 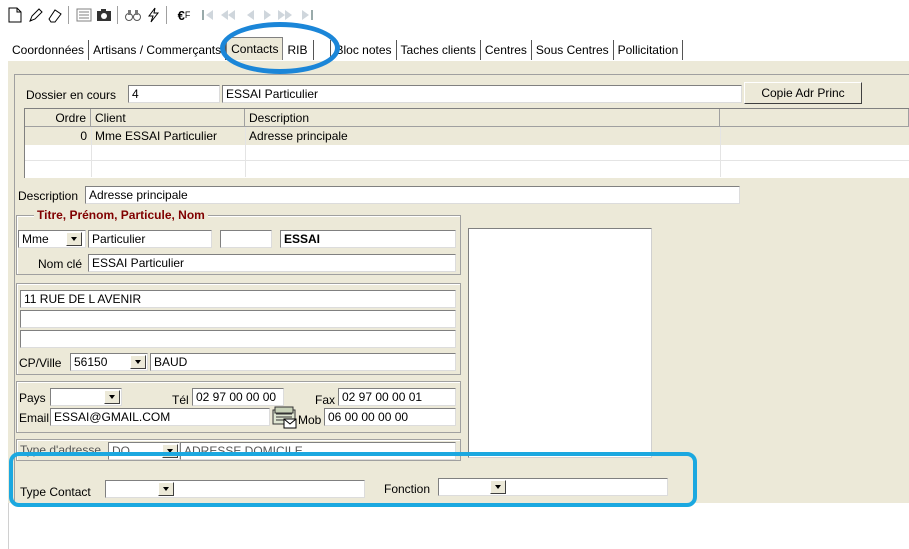 I want to click on previous-page-icon, so click(x=228, y=15).